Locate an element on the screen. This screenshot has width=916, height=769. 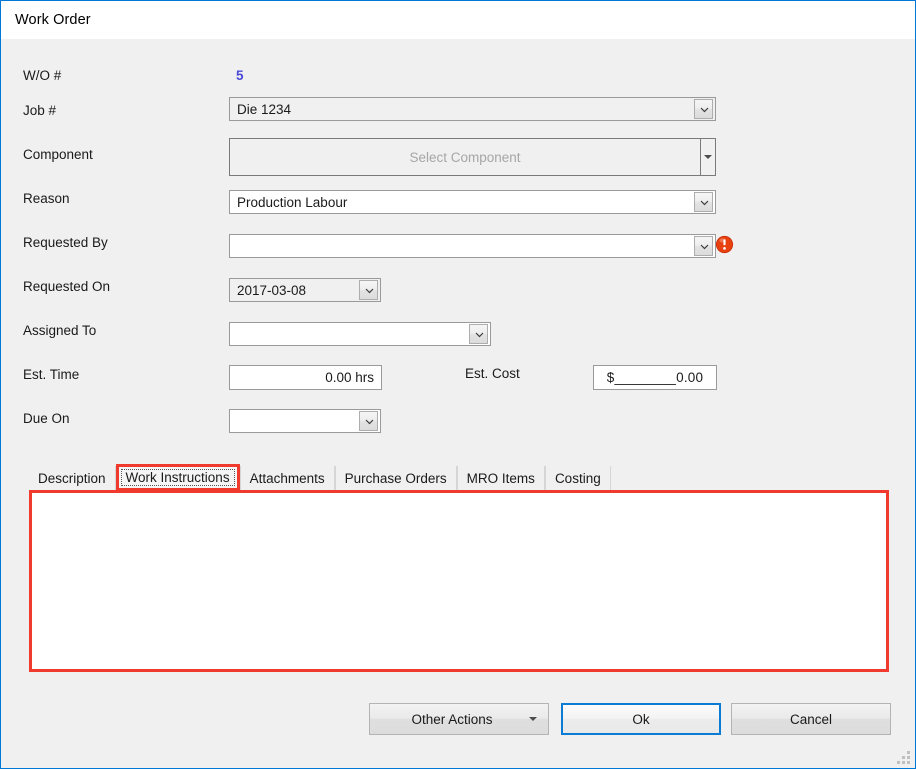
resize-grip is located at coordinates (904, 758).